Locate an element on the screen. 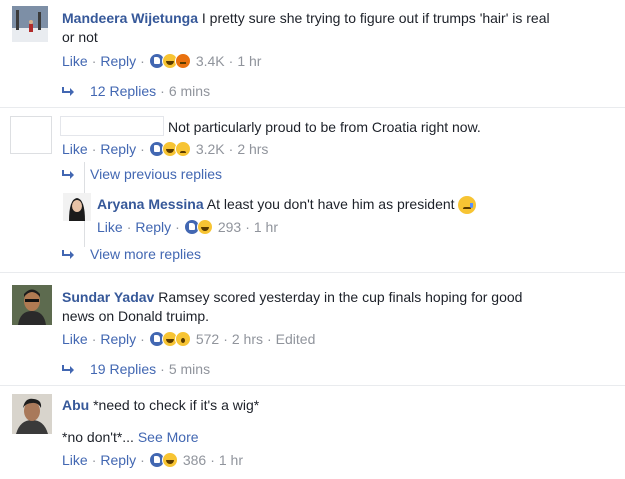 This screenshot has width=625, height=479. view-previous-replies-label: View previous replies is located at coordinates (156, 174).